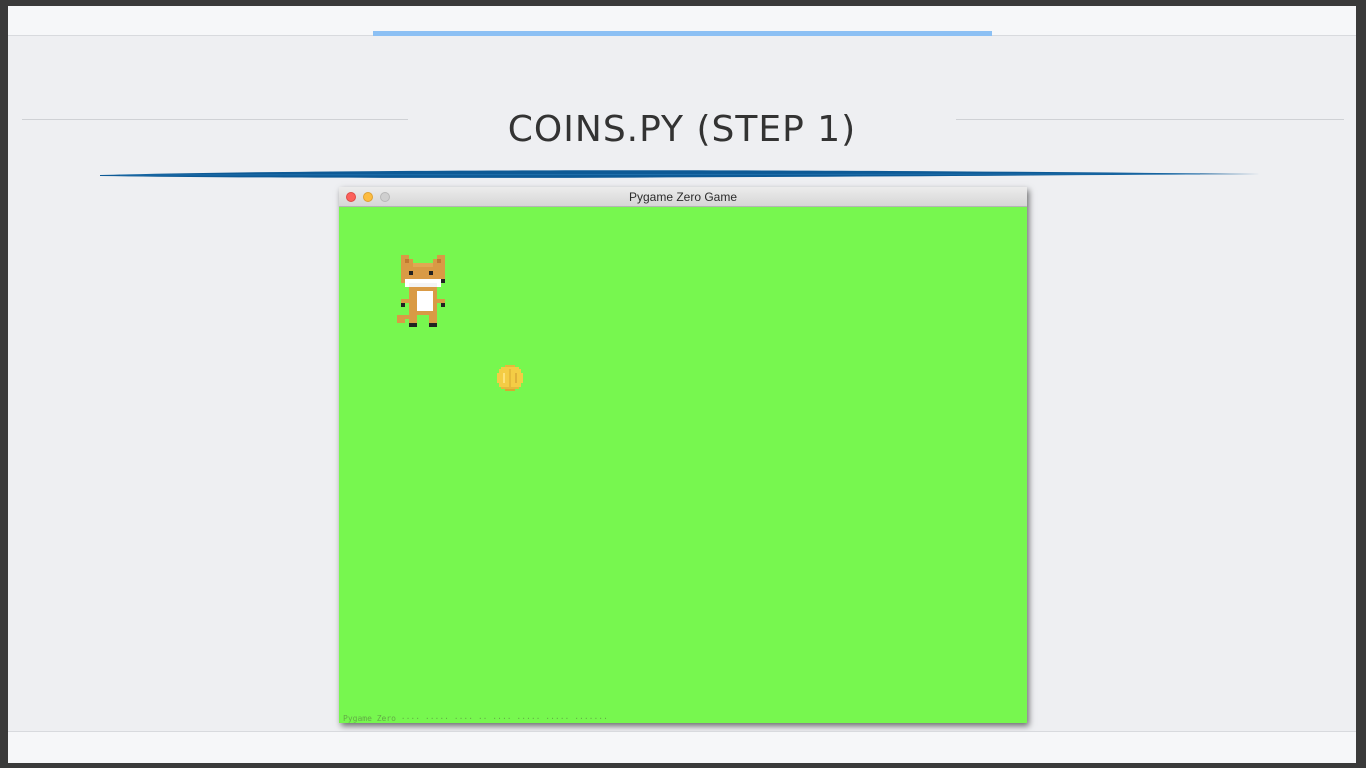 This screenshot has height=768, width=1366. I want to click on window-titlebar: Pygame Zero Game, so click(683, 197).